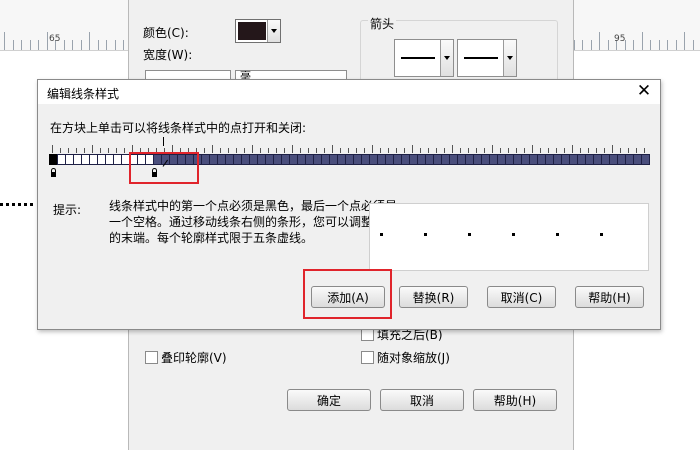 The width and height of the screenshot is (700, 450). I want to click on scale-with-object-label: 随对象缩放(J), so click(413, 358).